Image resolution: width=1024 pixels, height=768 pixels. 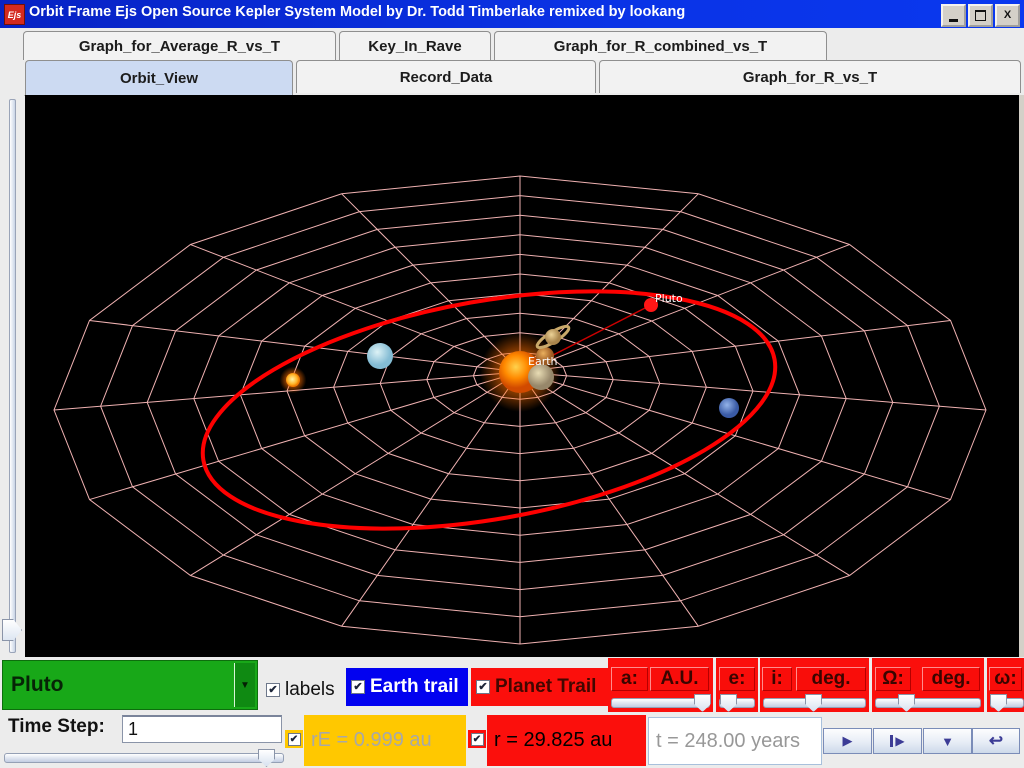 What do you see at coordinates (310, 689) in the screenshot?
I see `labels-checkbox-label: labels` at bounding box center [310, 689].